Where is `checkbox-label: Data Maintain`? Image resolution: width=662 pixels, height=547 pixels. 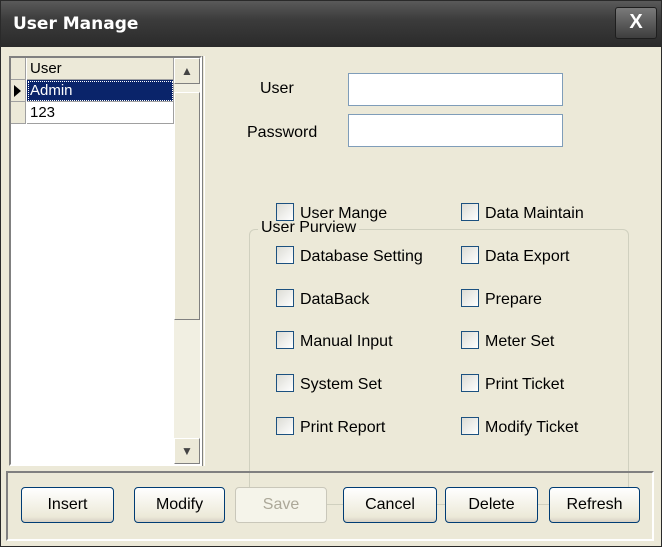
checkbox-label: Data Maintain is located at coordinates (534, 213).